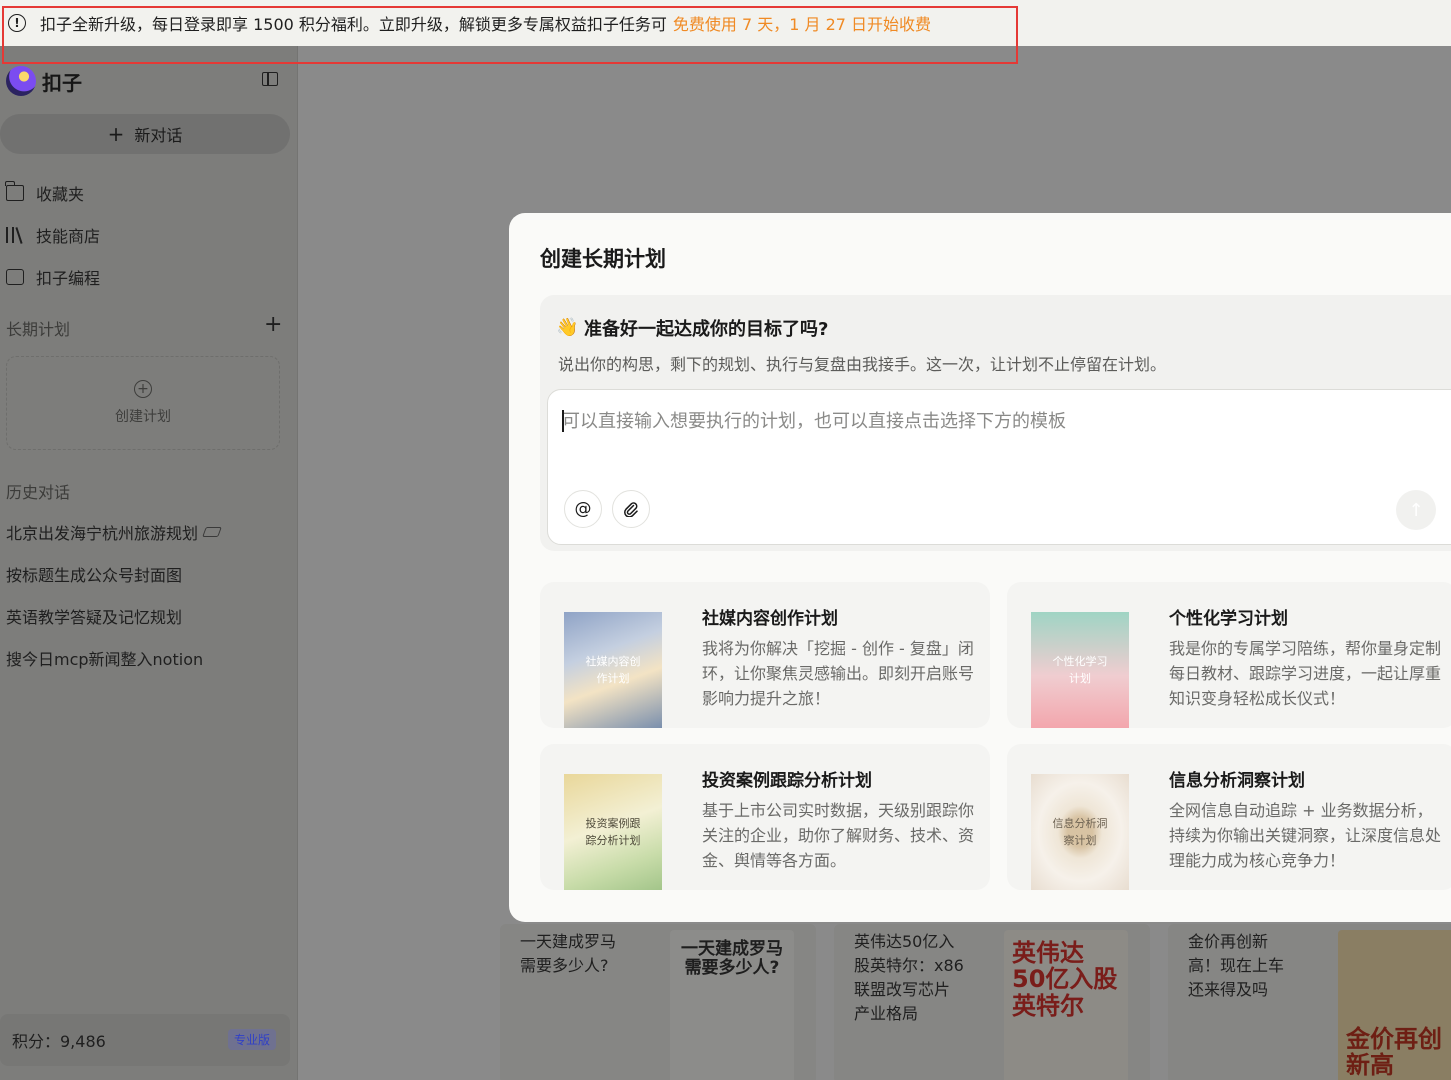 This screenshot has height=1080, width=1451. I want to click on feed-card-title: 一天建成罗马 需要多少人?, so click(568, 953).